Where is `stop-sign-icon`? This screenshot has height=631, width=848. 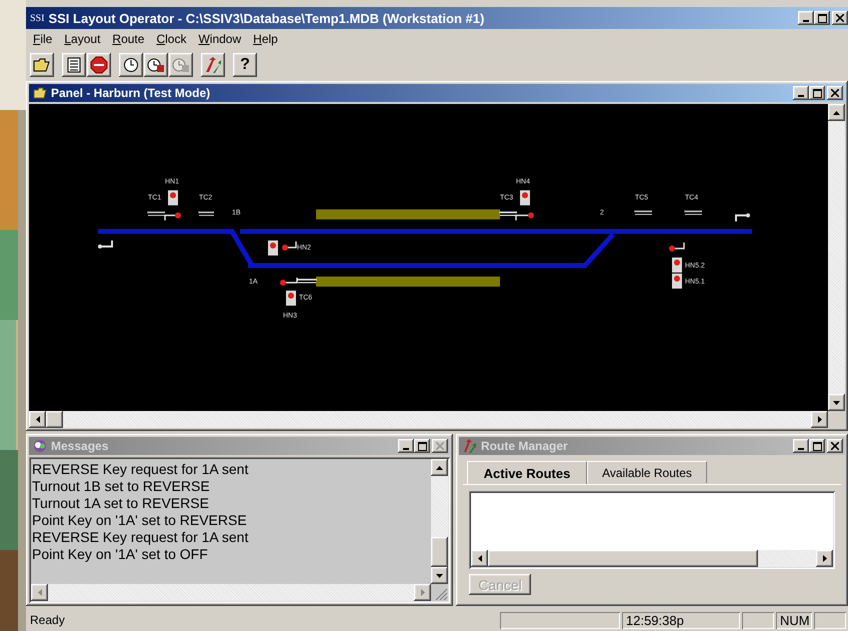
stop-sign-icon is located at coordinates (99, 65).